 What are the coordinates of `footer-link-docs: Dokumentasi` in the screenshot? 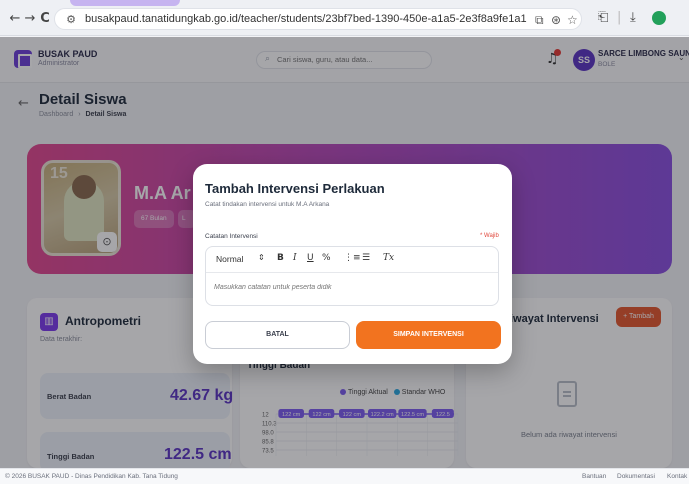 It's located at (636, 476).